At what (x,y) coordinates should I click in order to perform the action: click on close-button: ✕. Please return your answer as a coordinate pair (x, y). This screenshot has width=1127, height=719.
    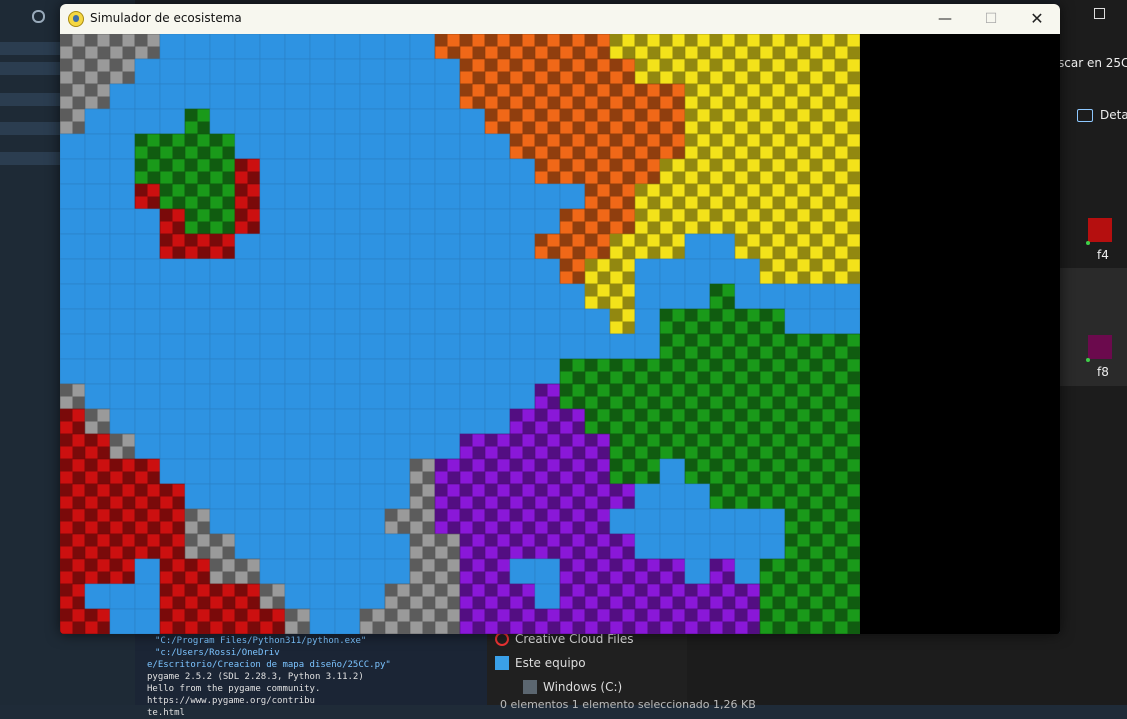
    Looking at the image, I should click on (1037, 19).